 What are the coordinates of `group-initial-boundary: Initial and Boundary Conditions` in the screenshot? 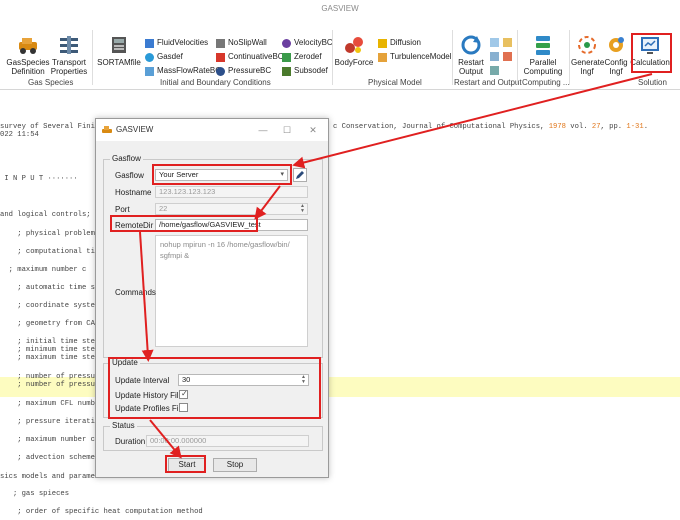 It's located at (215, 82).